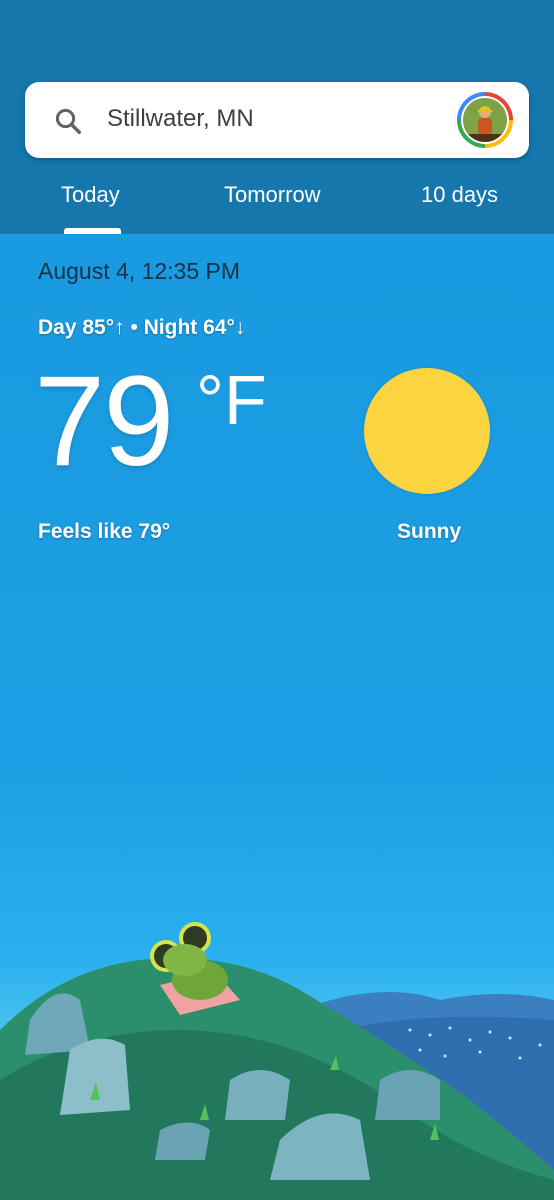 This screenshot has width=554, height=1200. I want to click on sun-icon, so click(427, 431).